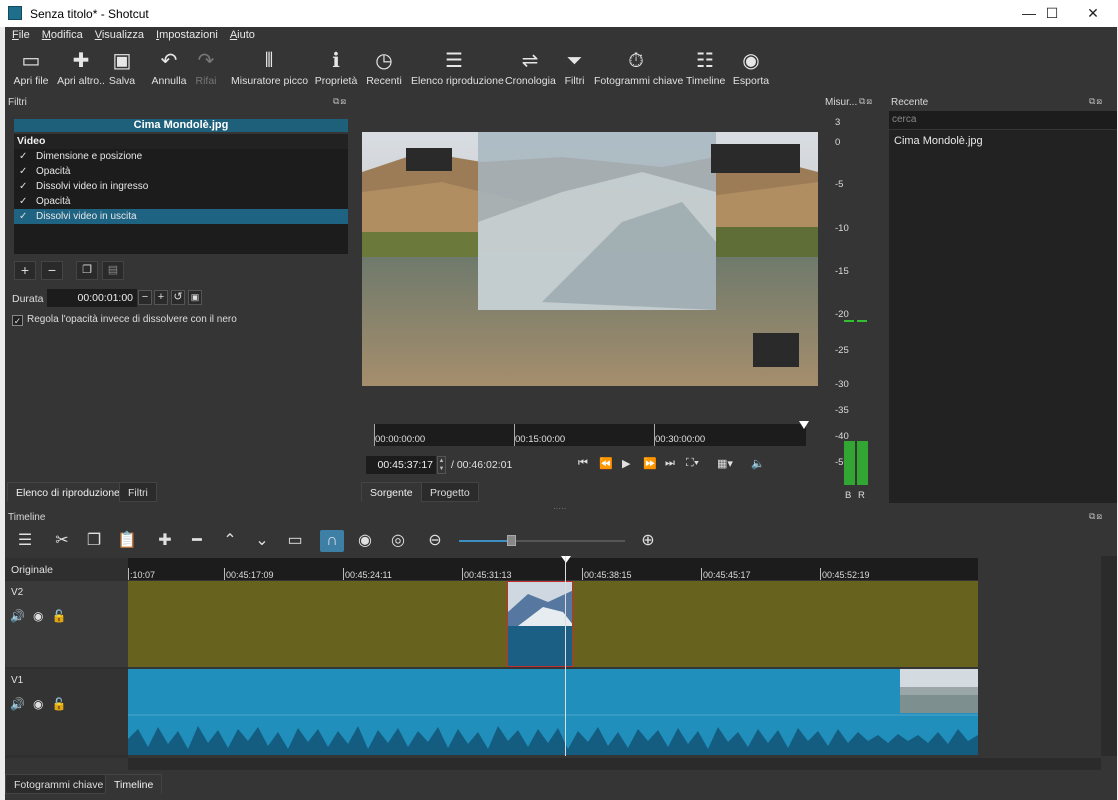 This screenshot has width=1118, height=800. I want to click on timeline-vertical-scrollbar, so click(1109, 656).